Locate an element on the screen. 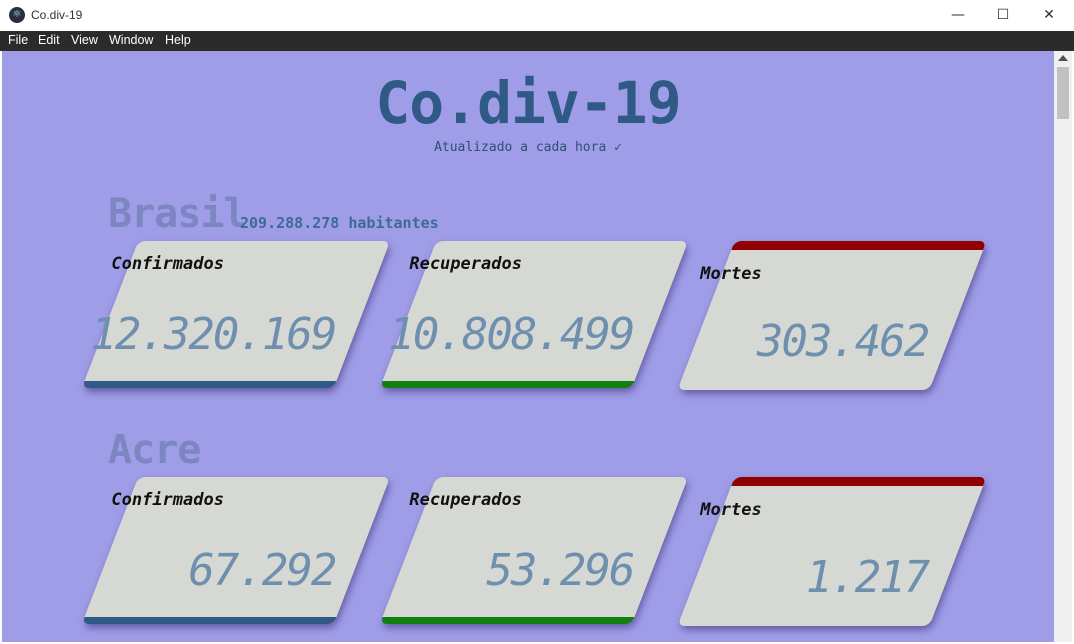 The width and height of the screenshot is (1074, 644). card-deaths-brasil: Mortes 303.462 is located at coordinates (832, 315).